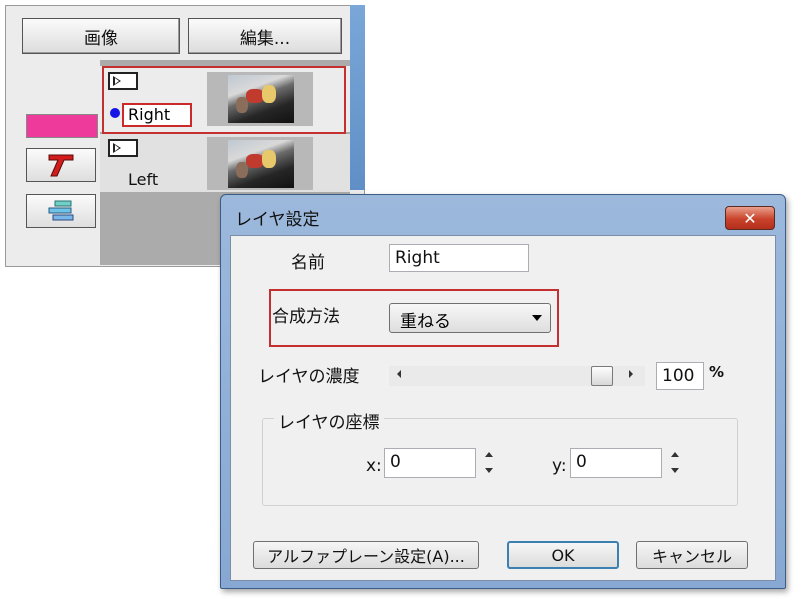 The height and width of the screenshot is (600, 800). I want to click on slider-right-arrow-icon, so click(631, 374).